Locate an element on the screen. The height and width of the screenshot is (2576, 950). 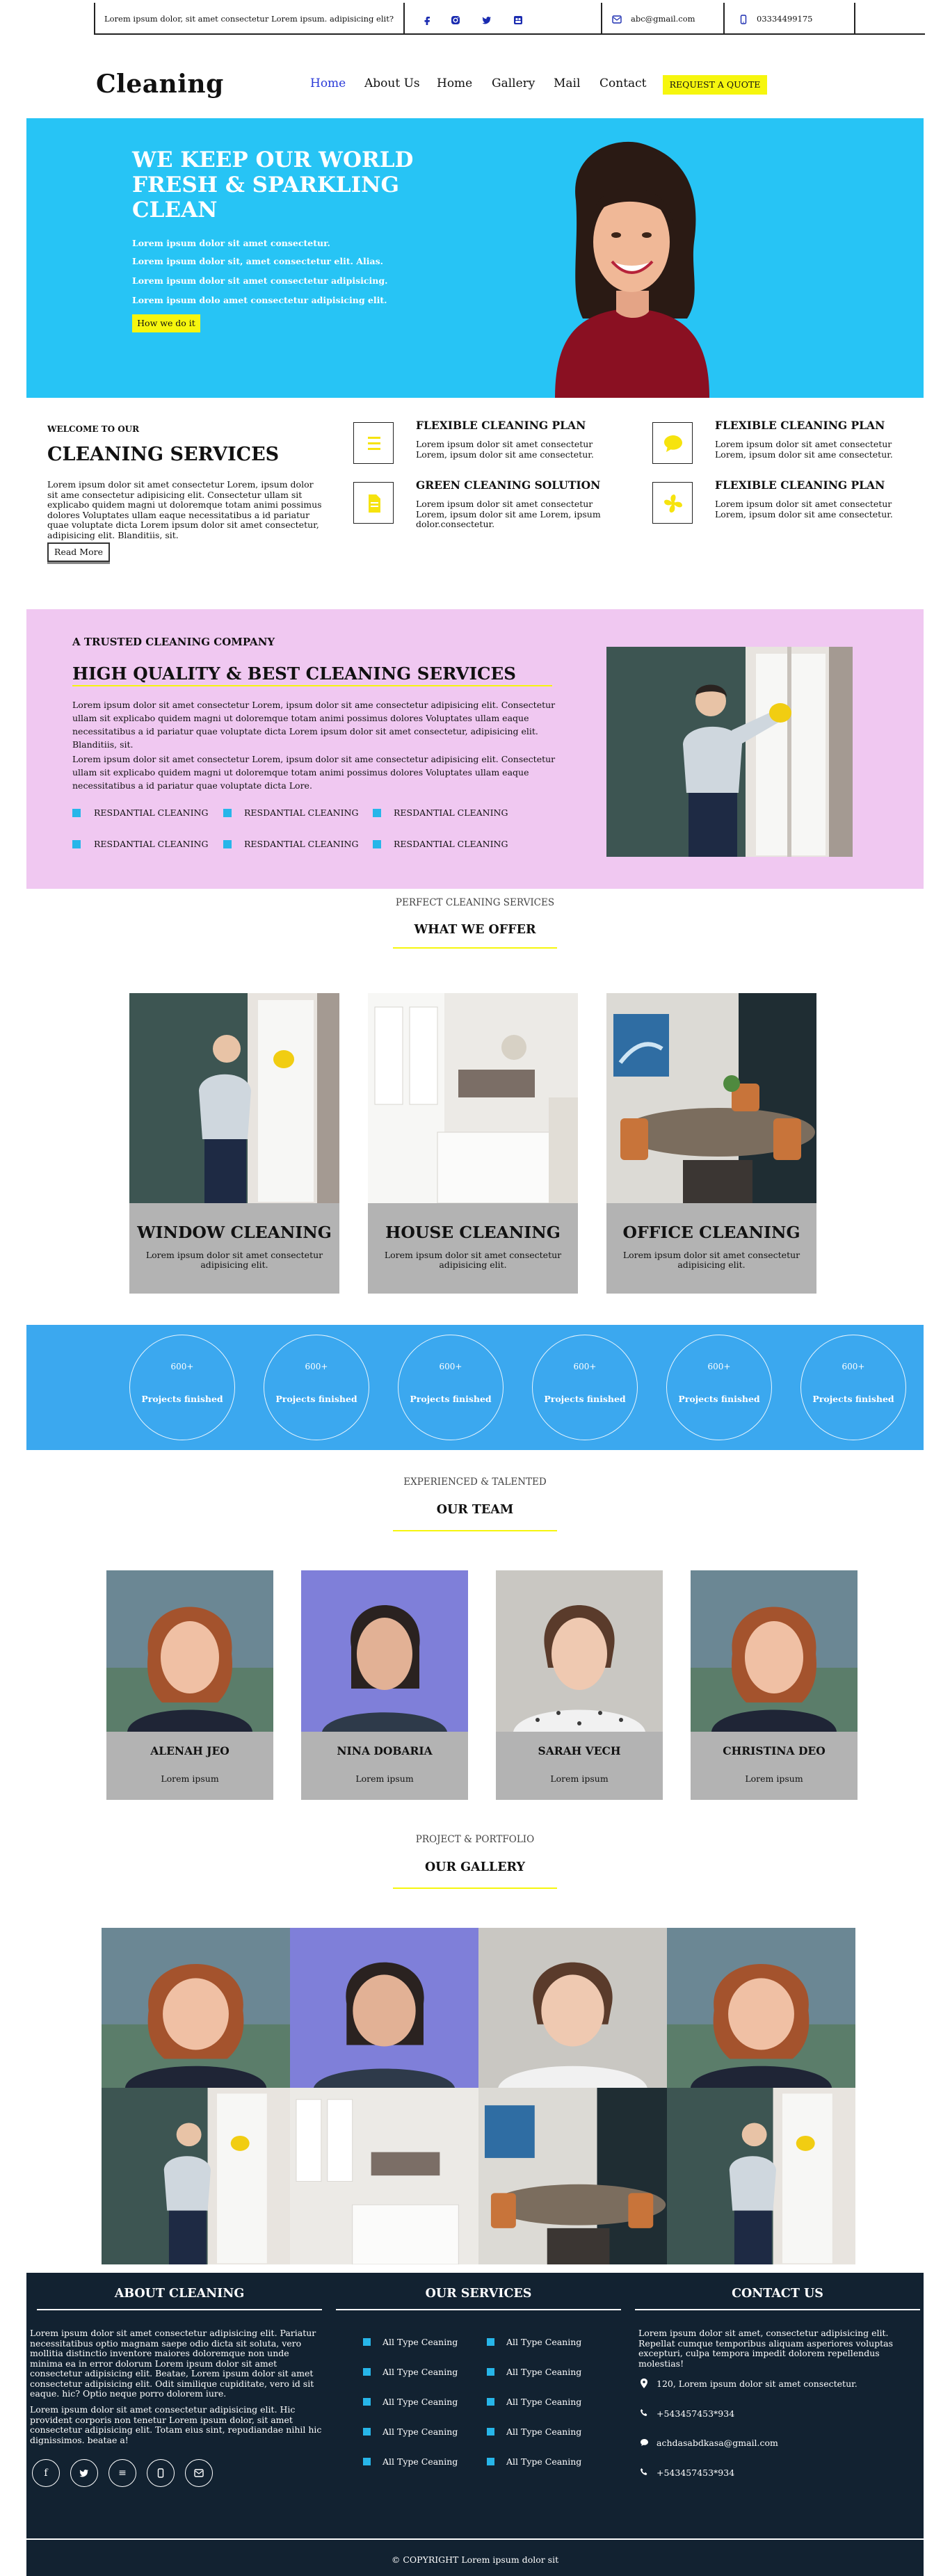
team-name: SARAH VECH is located at coordinates (579, 1750).